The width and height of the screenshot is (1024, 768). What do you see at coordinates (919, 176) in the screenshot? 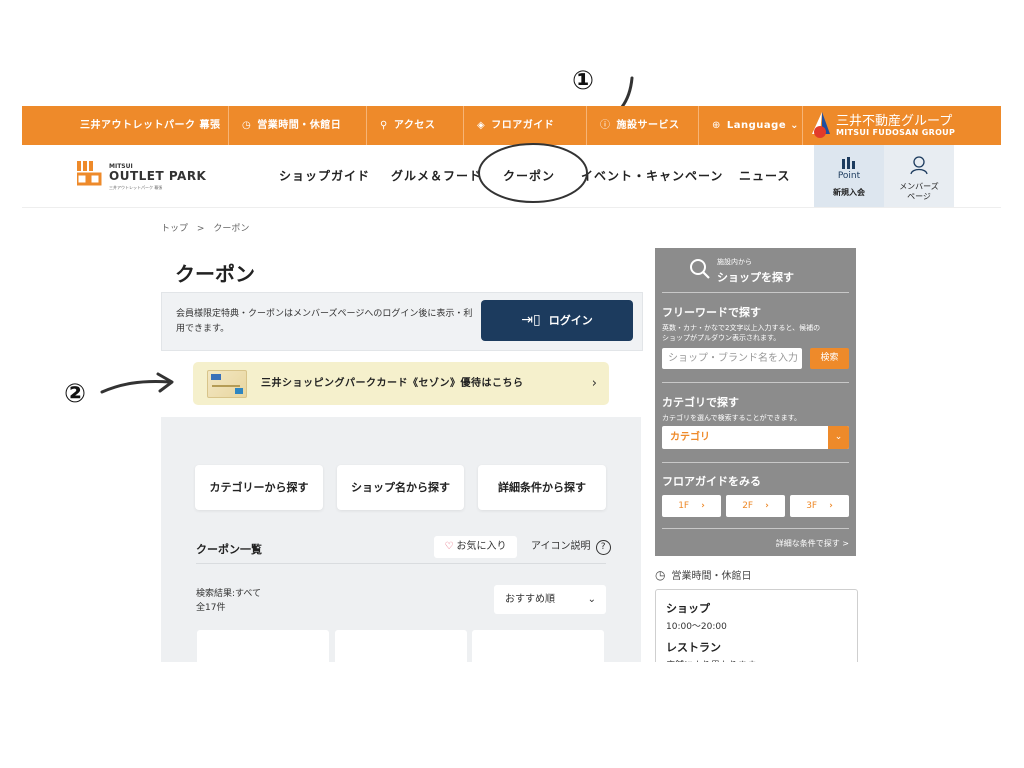
I see `members-page-button: メンバーズ ページ` at bounding box center [919, 176].